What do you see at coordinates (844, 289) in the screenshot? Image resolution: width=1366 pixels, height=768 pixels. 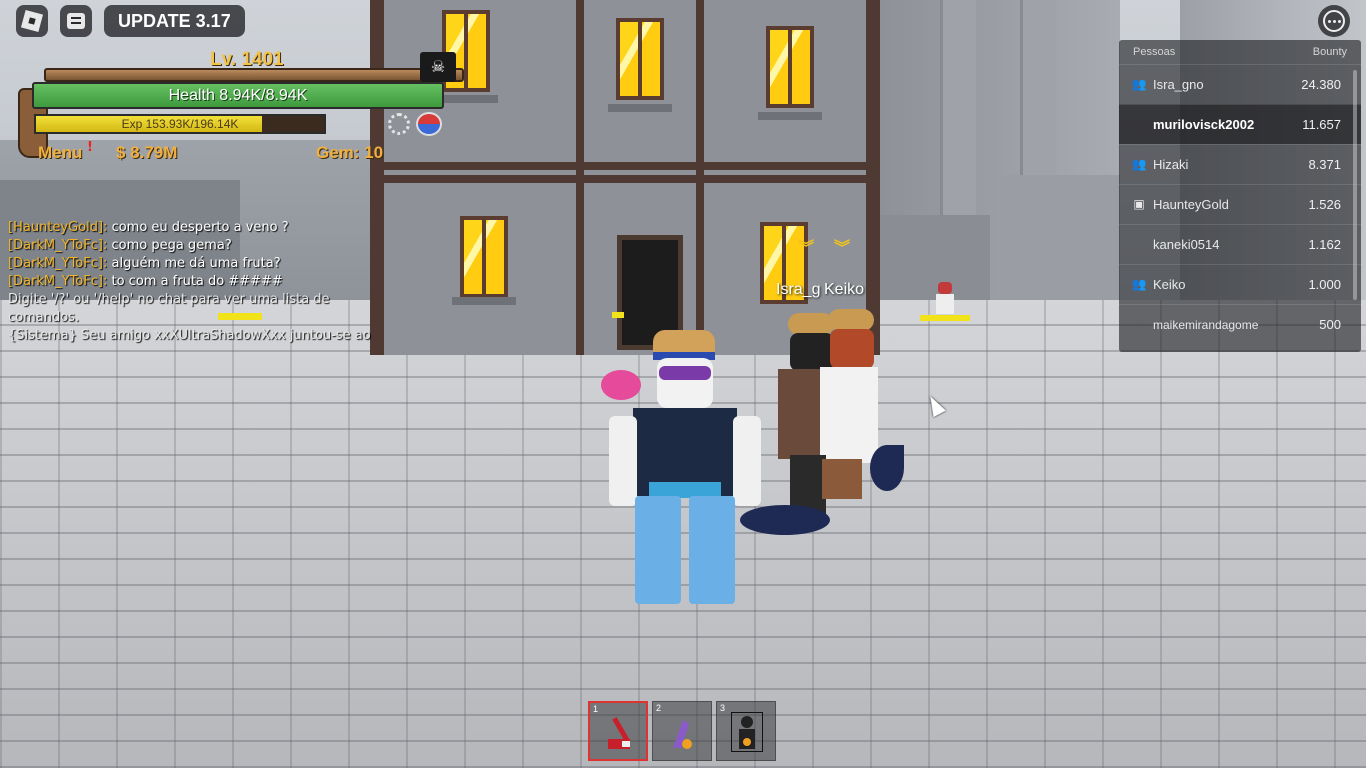 I see `player-nametag: Keiko` at bounding box center [844, 289].